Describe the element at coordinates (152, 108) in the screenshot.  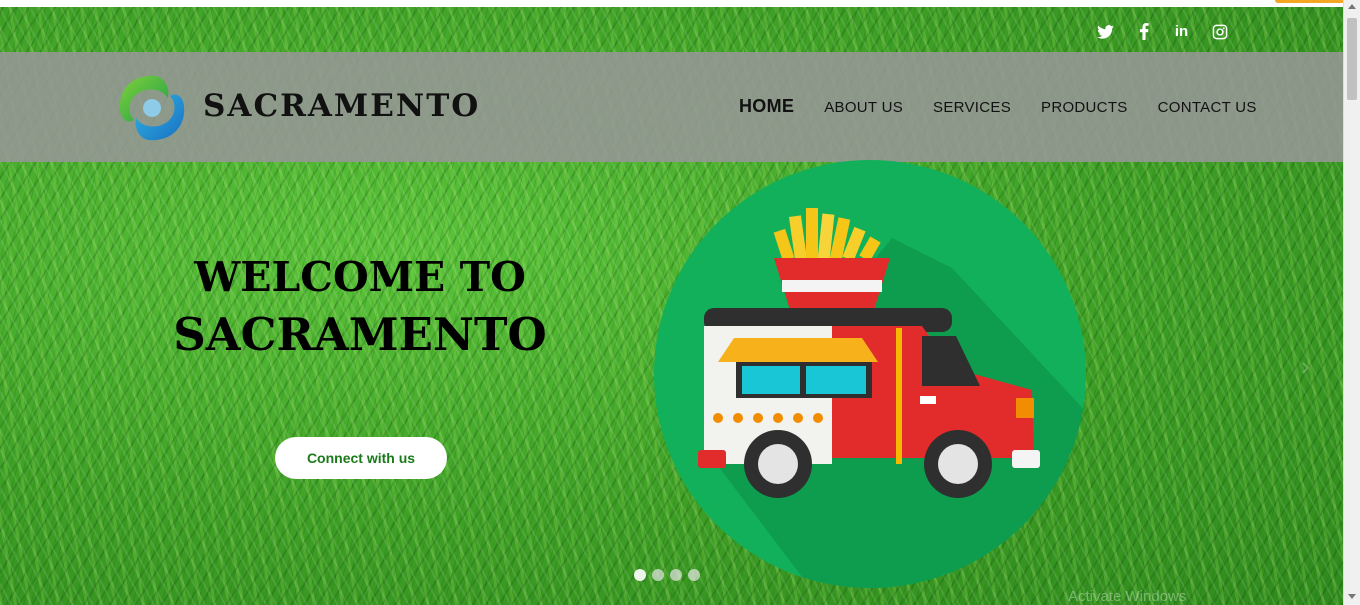
I see `logo-icon` at that location.